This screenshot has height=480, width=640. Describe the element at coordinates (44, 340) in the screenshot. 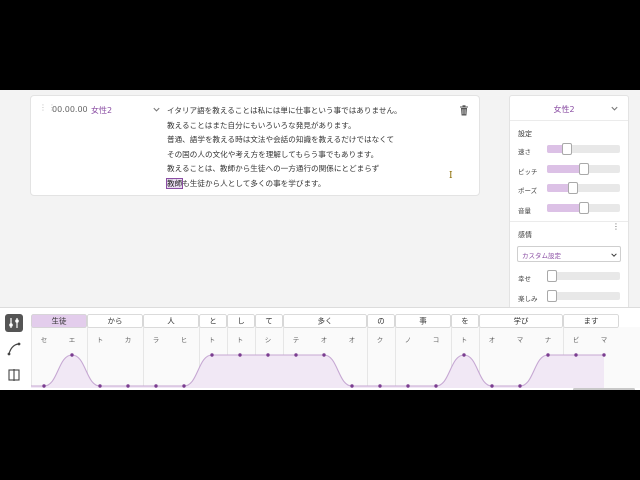

I see `kana-label: セ` at that location.